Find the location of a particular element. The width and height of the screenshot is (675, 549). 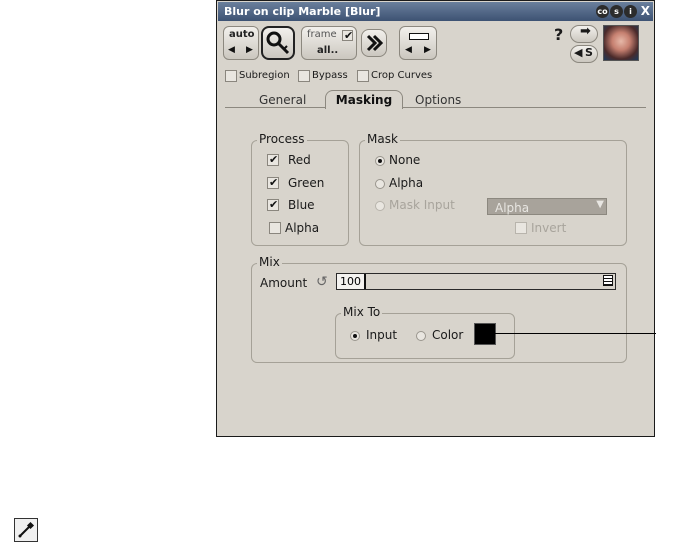

subregion-label: Subregion is located at coordinates (264, 75).